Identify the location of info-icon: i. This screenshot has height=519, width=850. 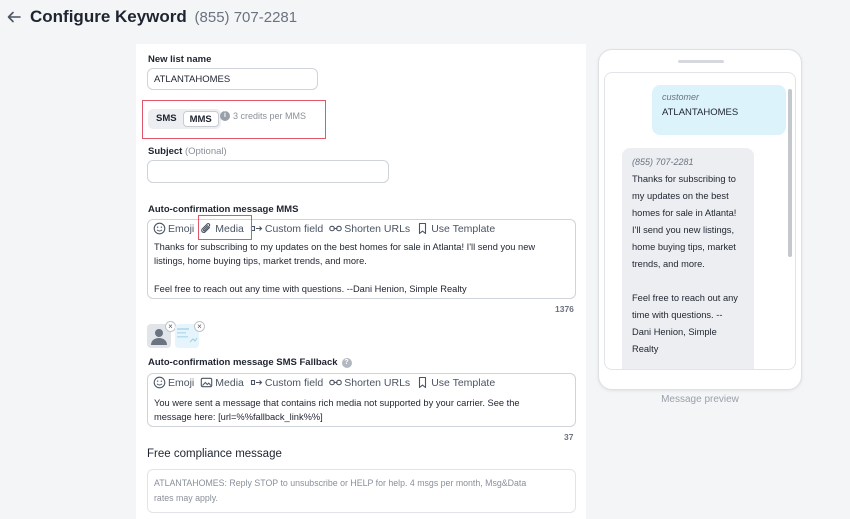
(225, 116).